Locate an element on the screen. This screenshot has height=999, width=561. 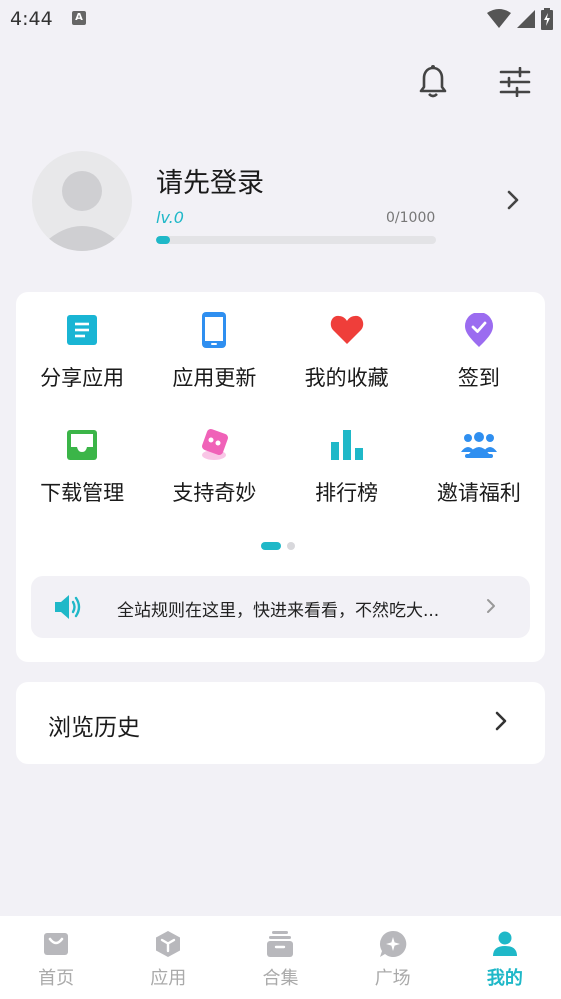
feature-download-manager: 下载管理 is located at coordinates (82, 467).